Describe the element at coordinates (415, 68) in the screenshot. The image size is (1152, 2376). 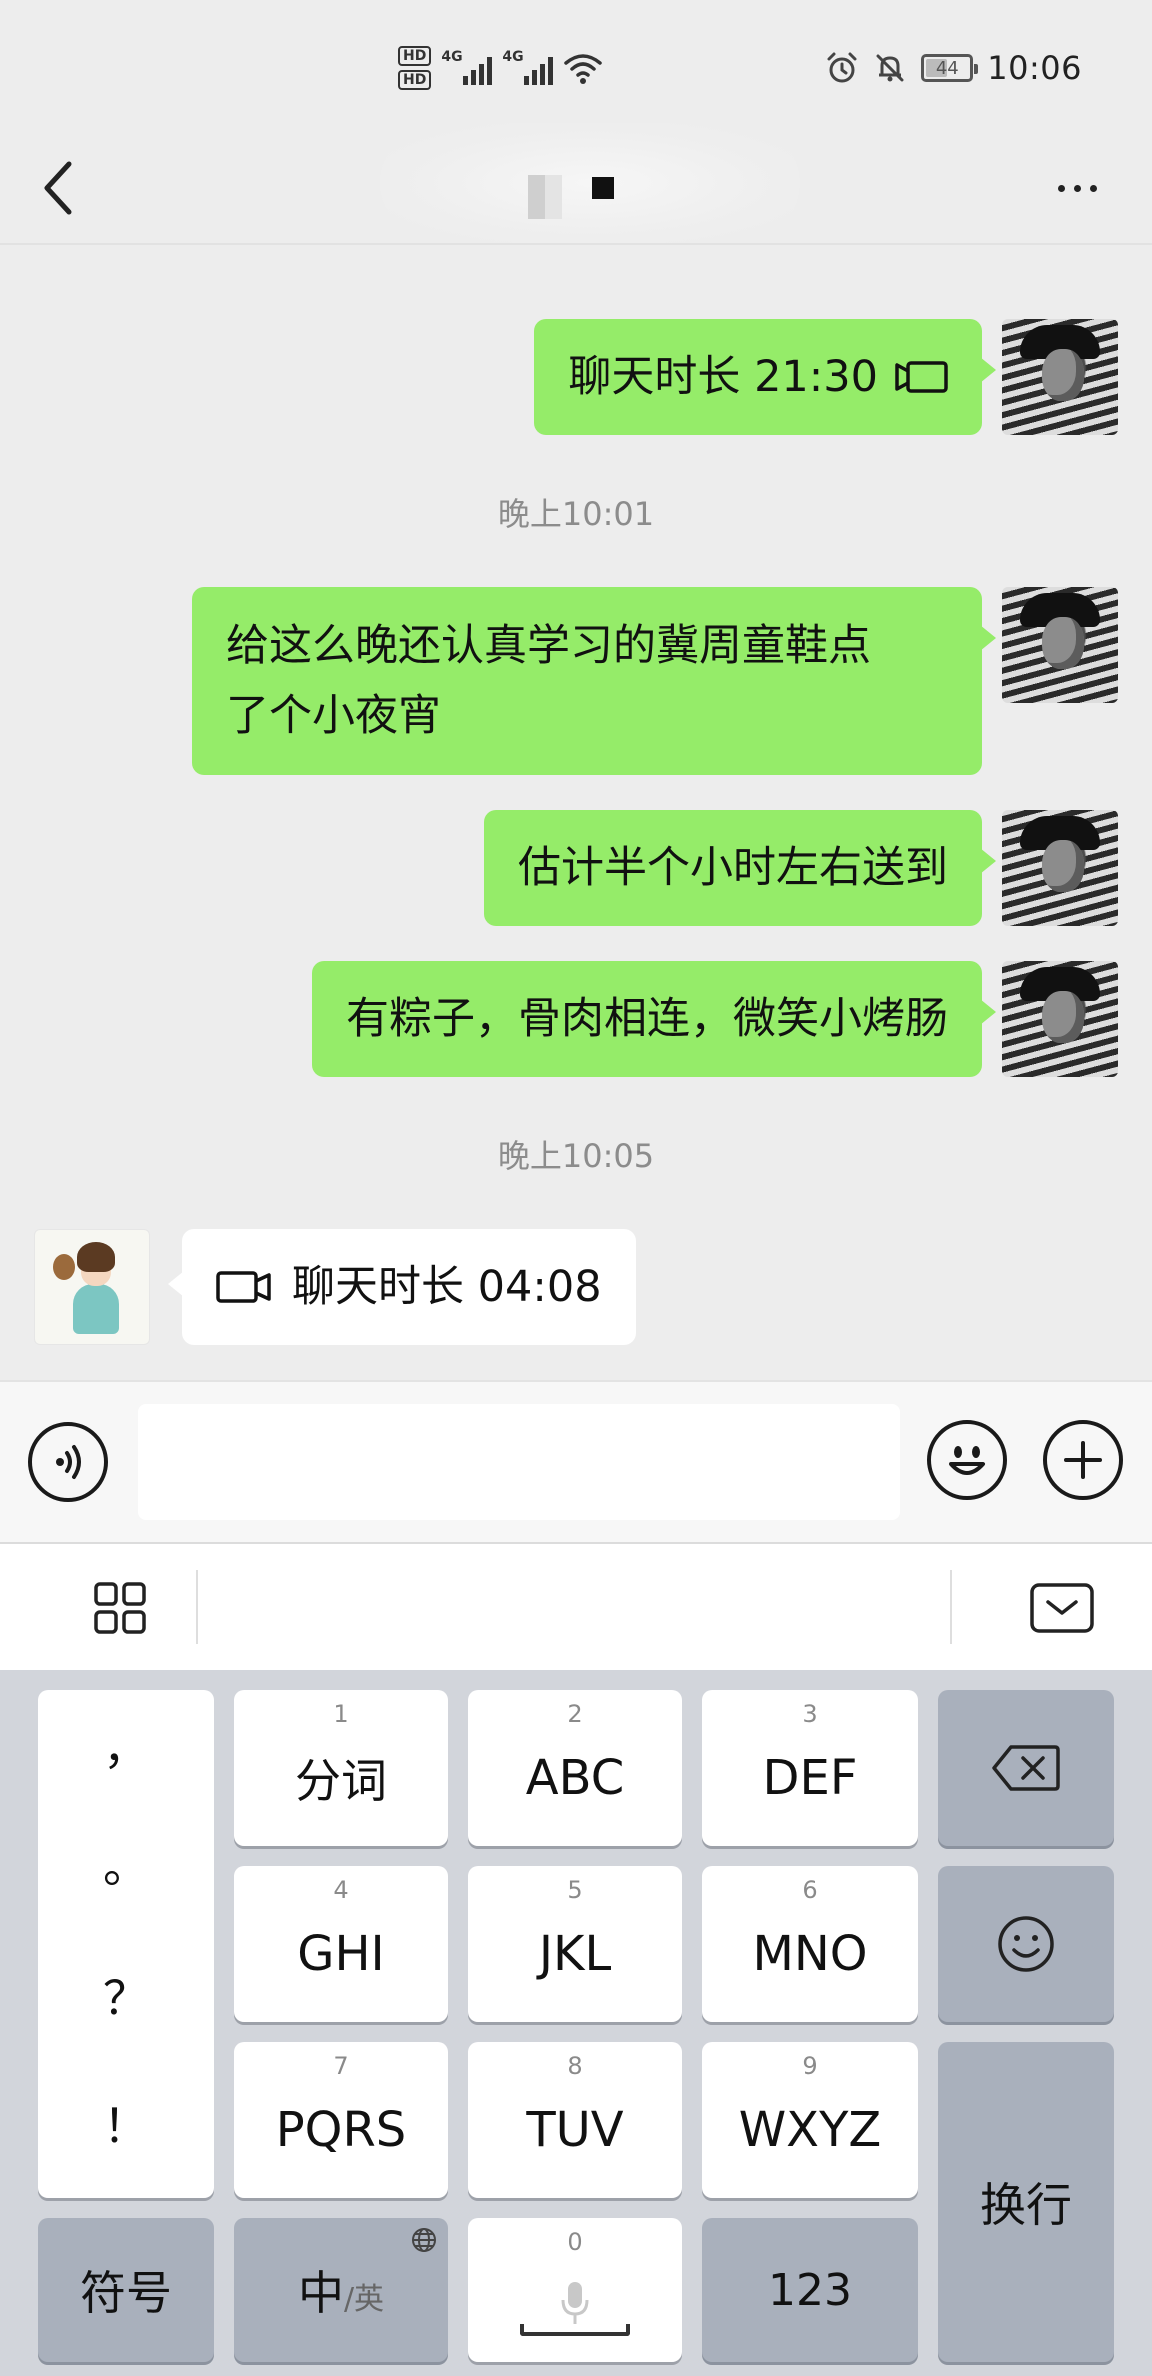
I see `hd-badges: HD HD` at that location.